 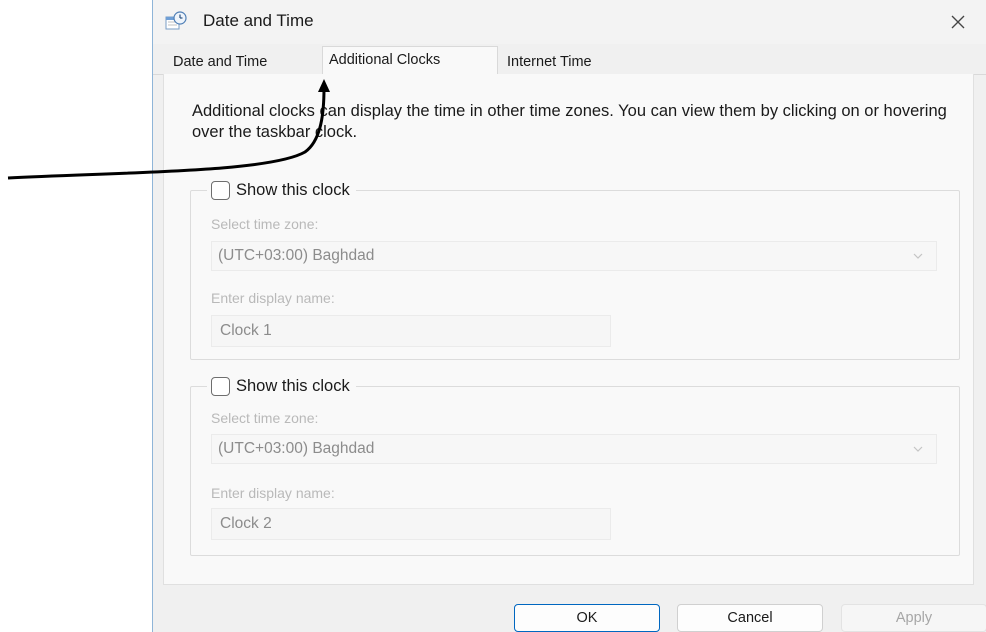 What do you see at coordinates (258, 20) in the screenshot?
I see `window-title: Date and Time` at bounding box center [258, 20].